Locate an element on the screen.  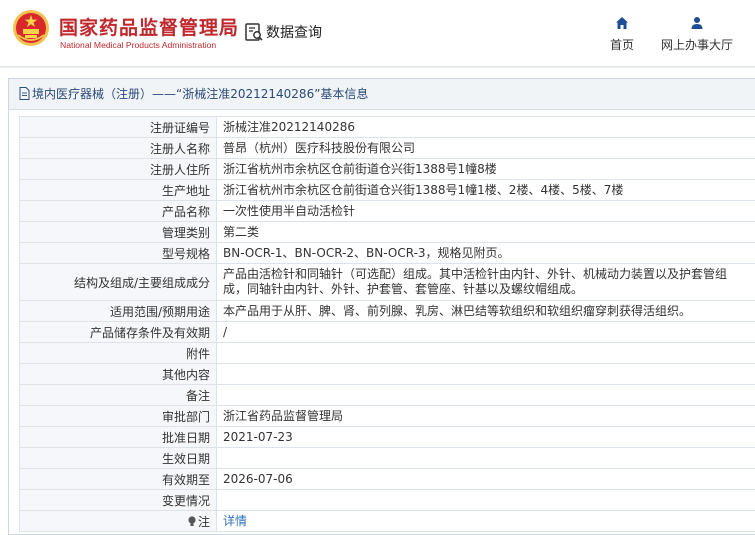
site-title-cn: 国家药品监督管理局 is located at coordinates (149, 26).